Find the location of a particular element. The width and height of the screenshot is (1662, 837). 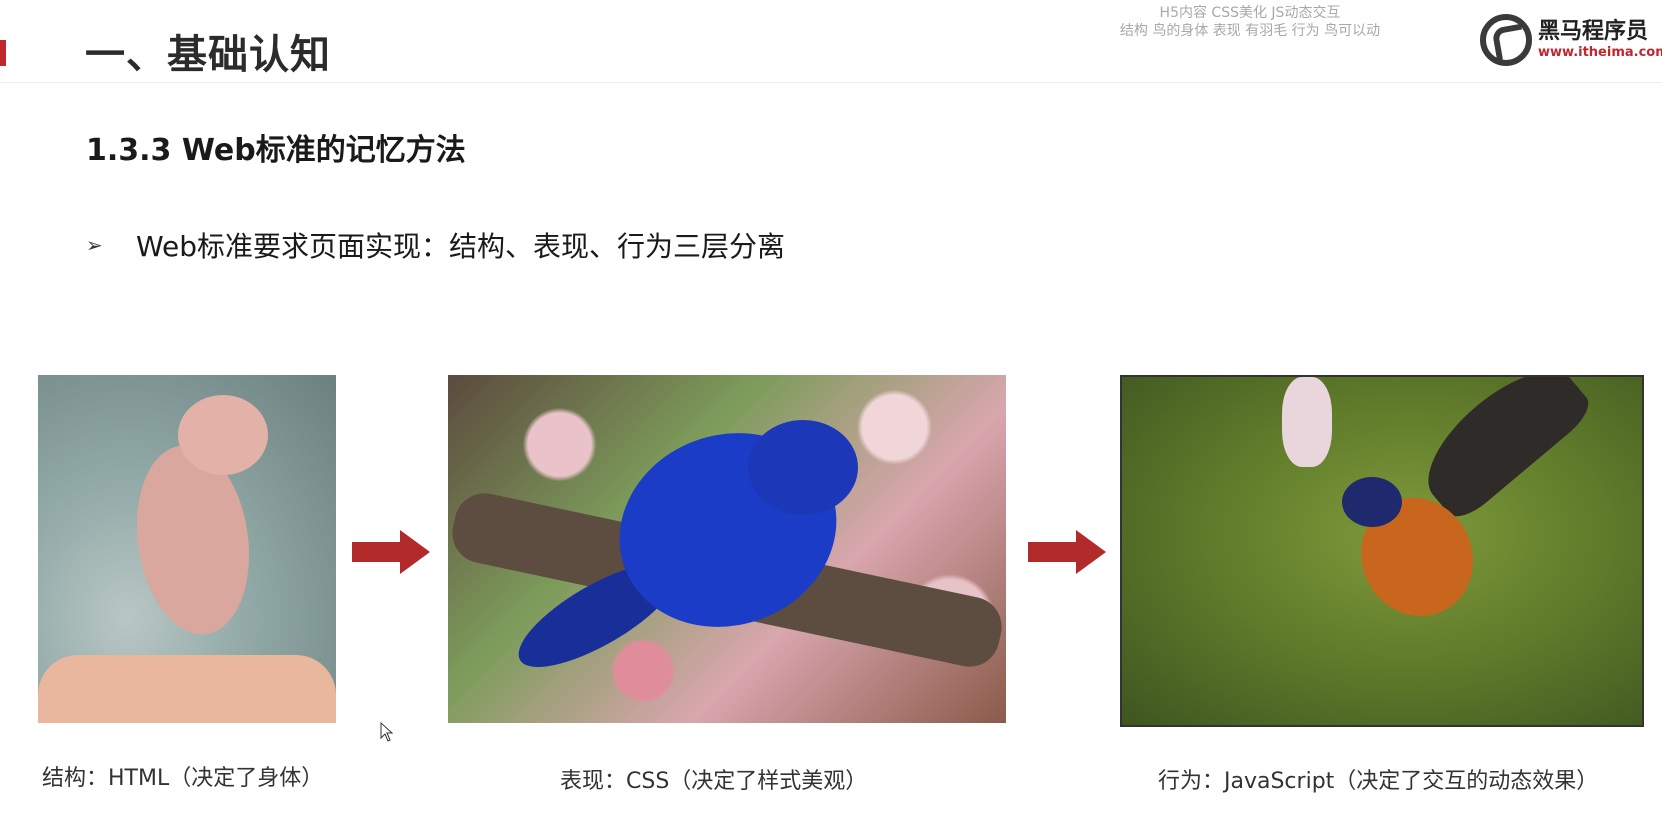

logo-name: 黑马程序员 is located at coordinates (1593, 31).